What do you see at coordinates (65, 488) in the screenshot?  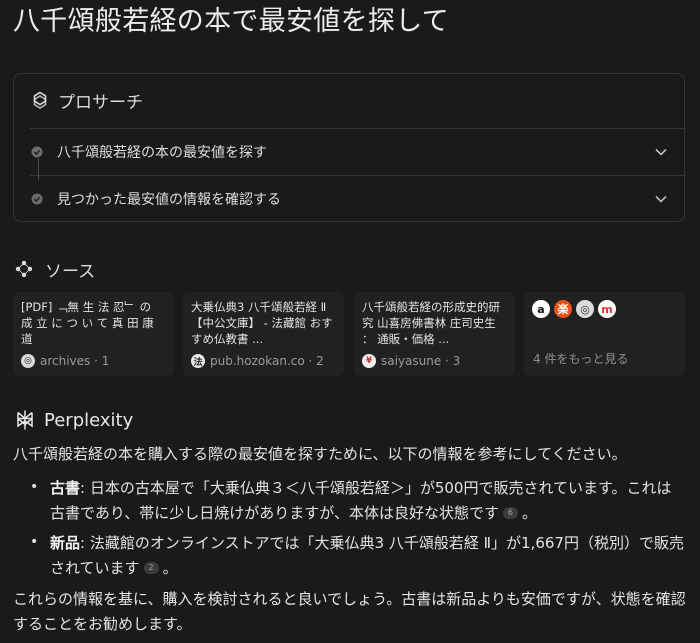 I see `bullet-label: 古書` at bounding box center [65, 488].